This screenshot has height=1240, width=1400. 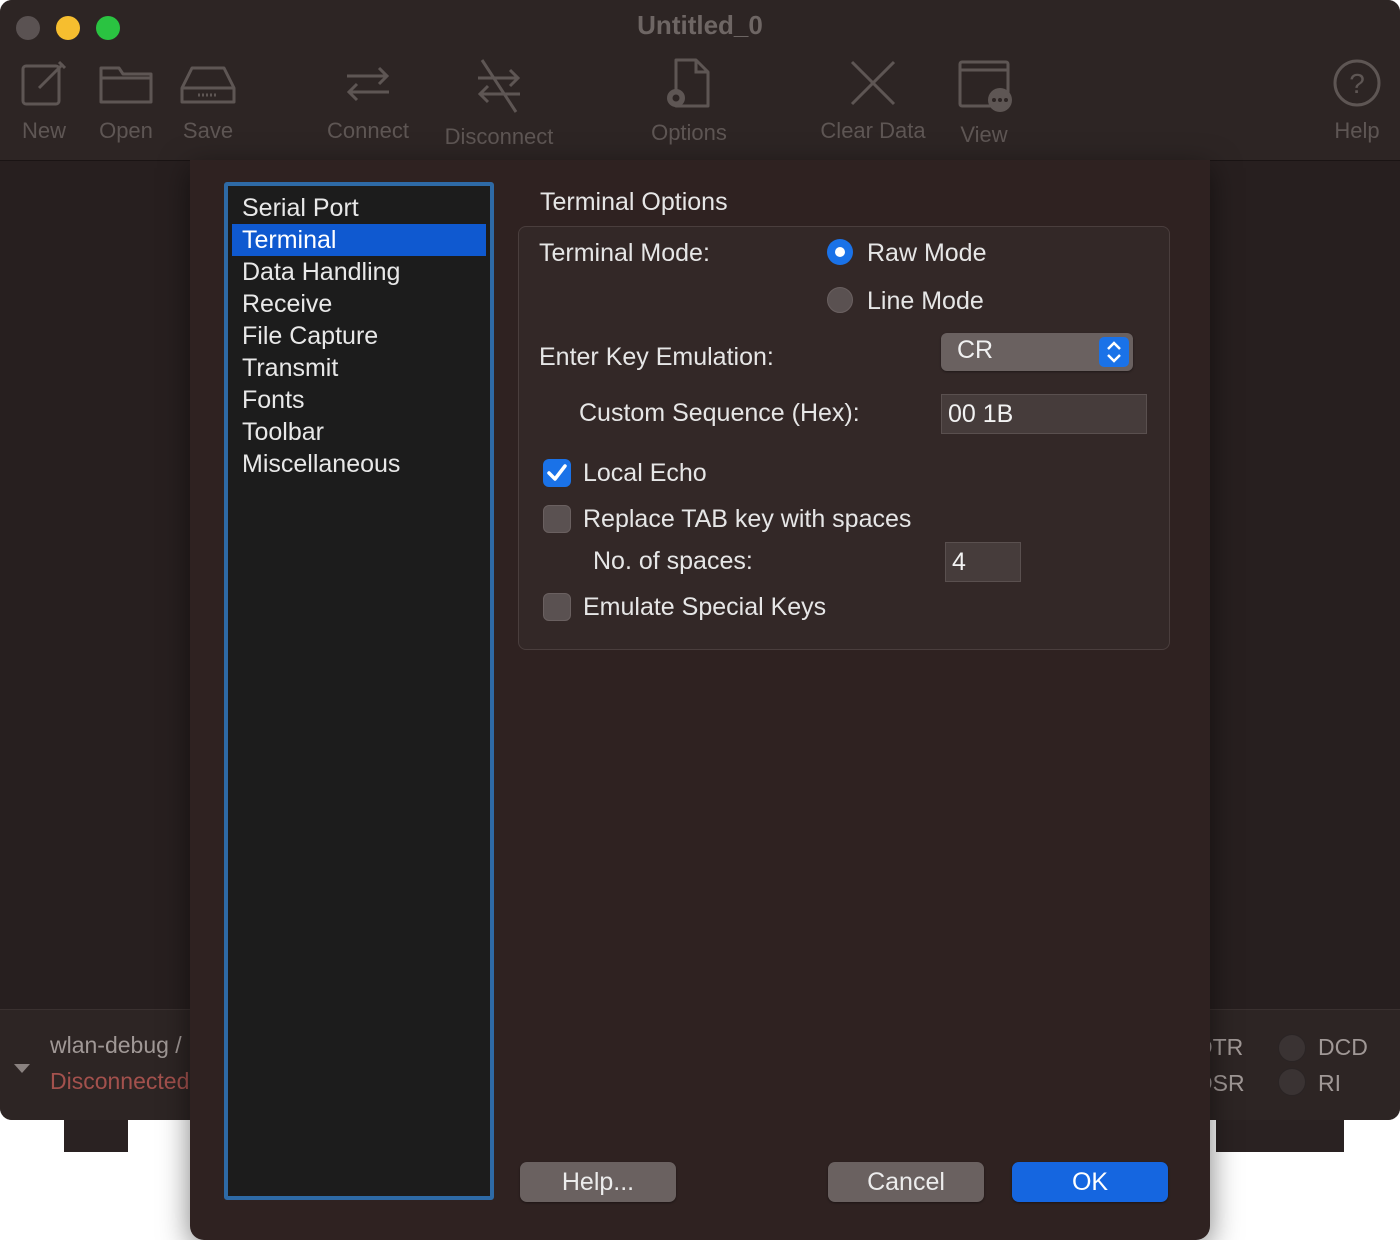 I want to click on options-label: Options, so click(x=689, y=132).